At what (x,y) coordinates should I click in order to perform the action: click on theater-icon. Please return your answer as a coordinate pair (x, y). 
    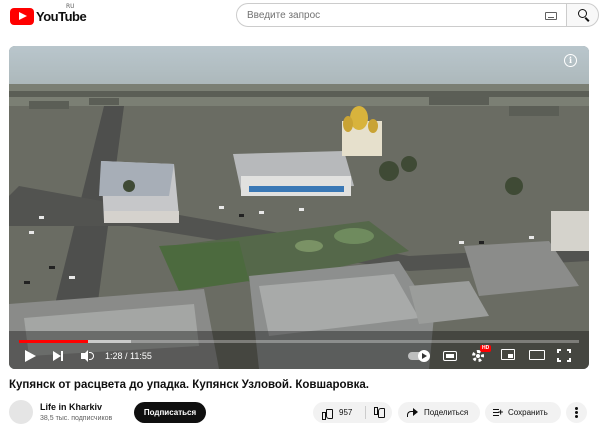
    Looking at the image, I should click on (537, 355).